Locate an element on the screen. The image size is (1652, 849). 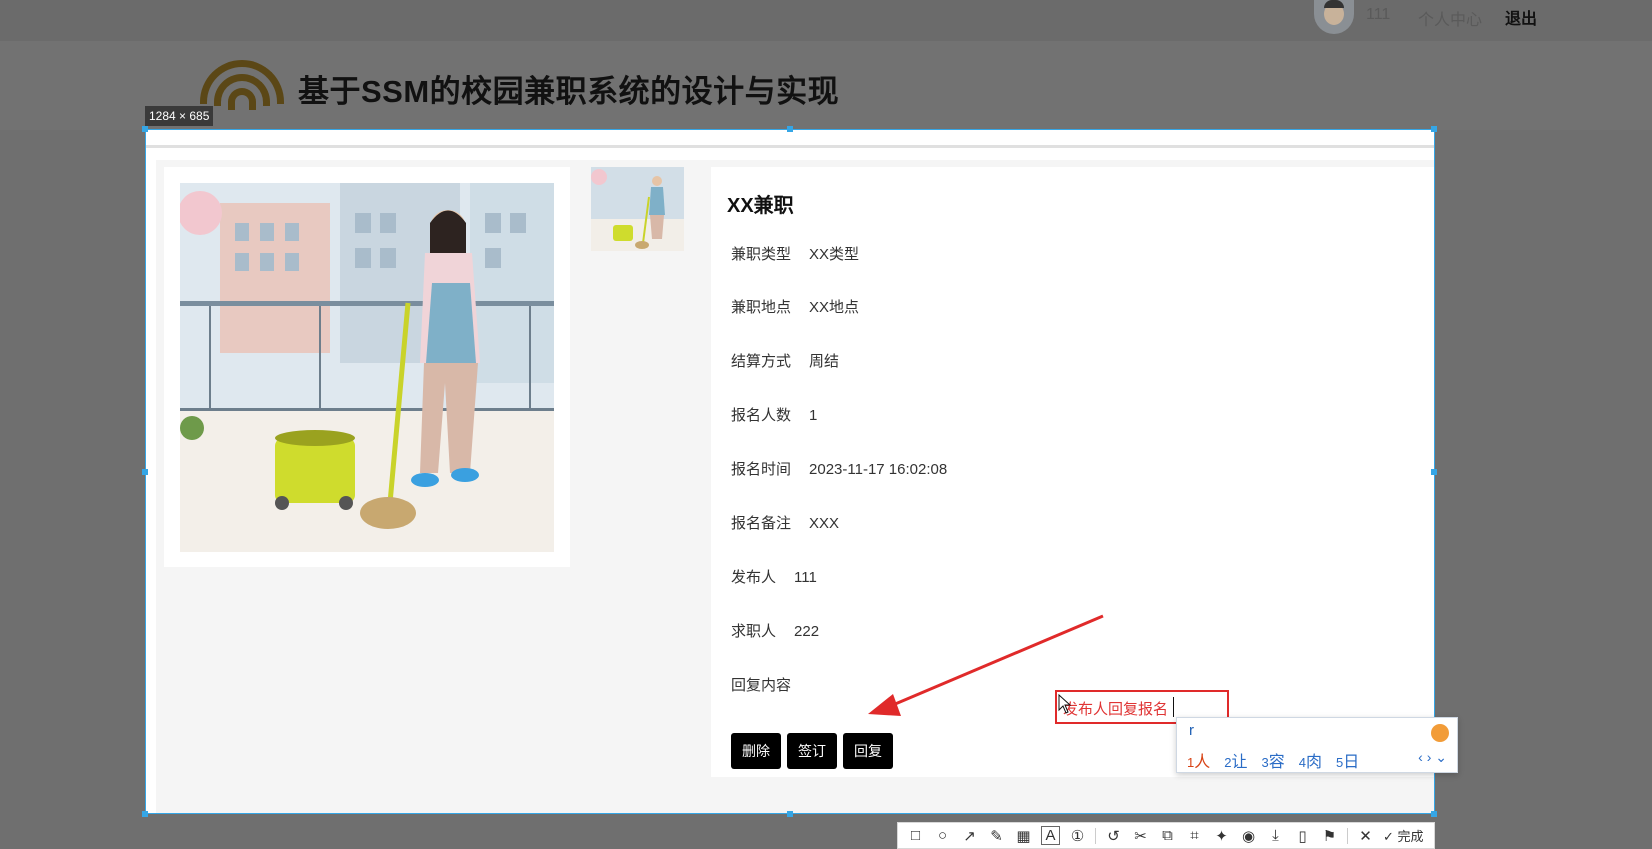
pin-icon: ✦ is located at coordinates (1221, 835).